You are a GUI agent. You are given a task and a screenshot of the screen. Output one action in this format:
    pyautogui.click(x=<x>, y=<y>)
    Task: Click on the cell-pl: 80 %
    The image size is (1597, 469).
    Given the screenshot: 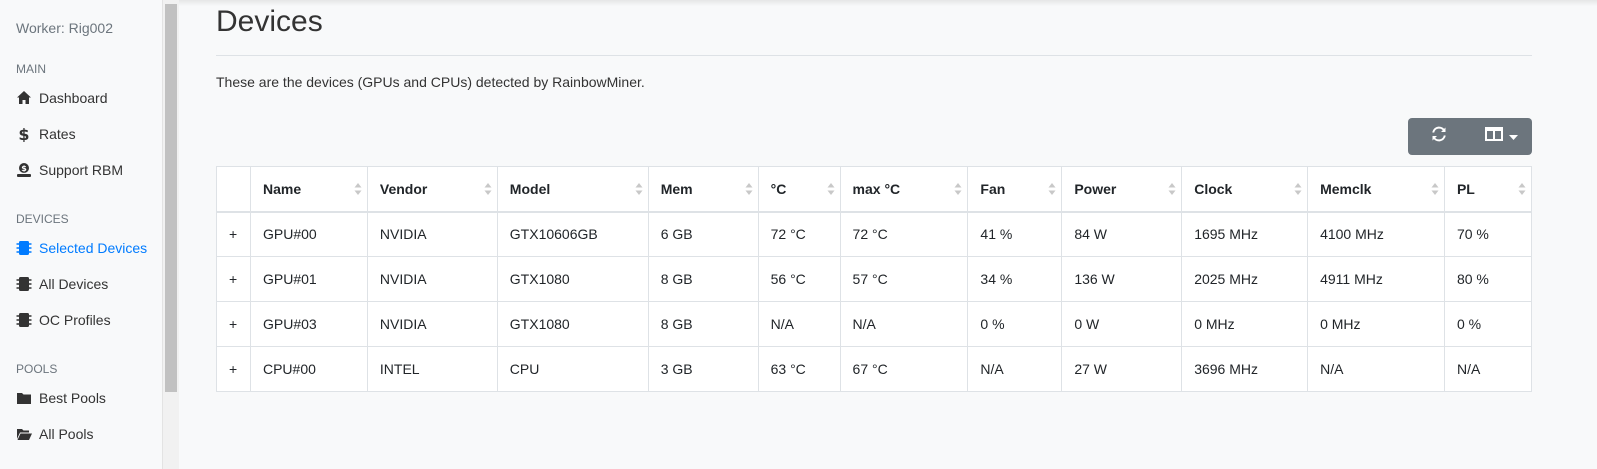 What is the action you would take?
    pyautogui.click(x=1488, y=279)
    